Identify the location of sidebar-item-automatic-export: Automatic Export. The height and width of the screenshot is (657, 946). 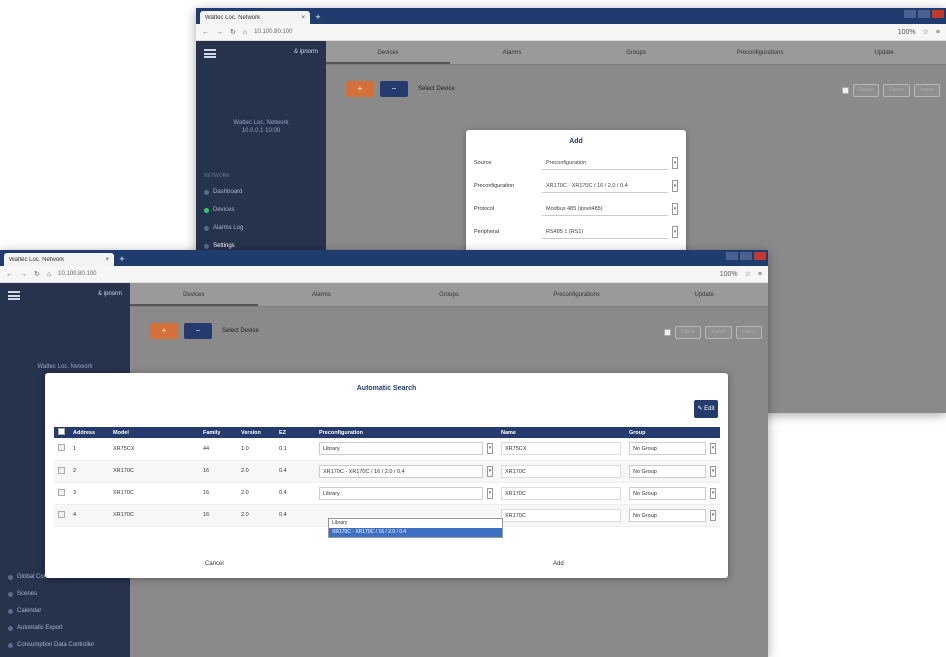
(35, 628).